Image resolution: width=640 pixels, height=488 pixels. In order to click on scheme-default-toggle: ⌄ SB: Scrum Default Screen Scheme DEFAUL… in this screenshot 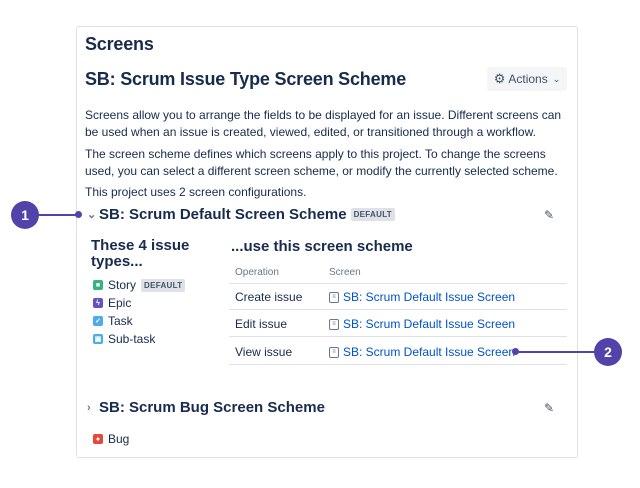, I will do `click(241, 214)`.